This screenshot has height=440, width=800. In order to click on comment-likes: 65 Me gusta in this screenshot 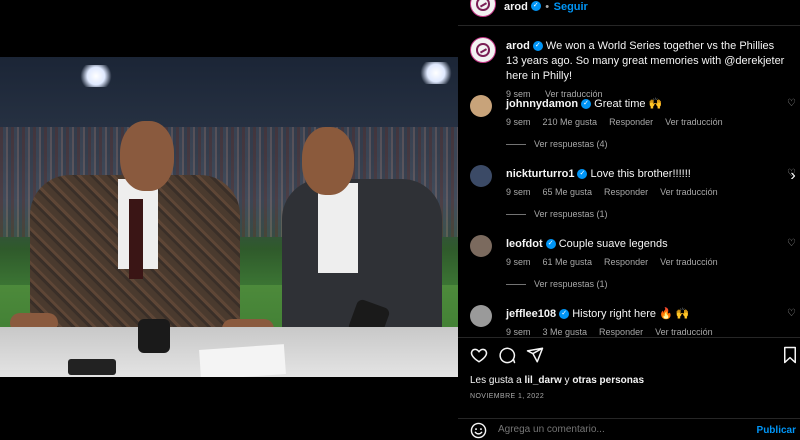, I will do `click(568, 192)`.